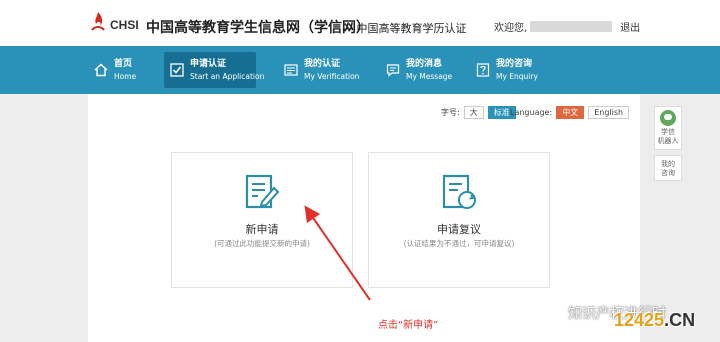 The image size is (720, 342). Describe the element at coordinates (450, 112) in the screenshot. I see `font-size-label: 字号:` at that location.